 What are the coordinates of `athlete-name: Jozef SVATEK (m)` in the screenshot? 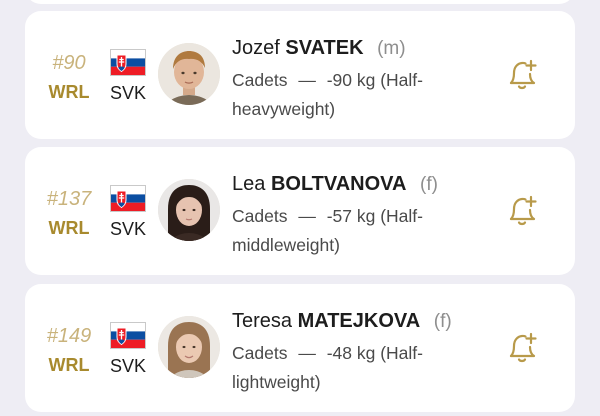 It's located at (367, 48).